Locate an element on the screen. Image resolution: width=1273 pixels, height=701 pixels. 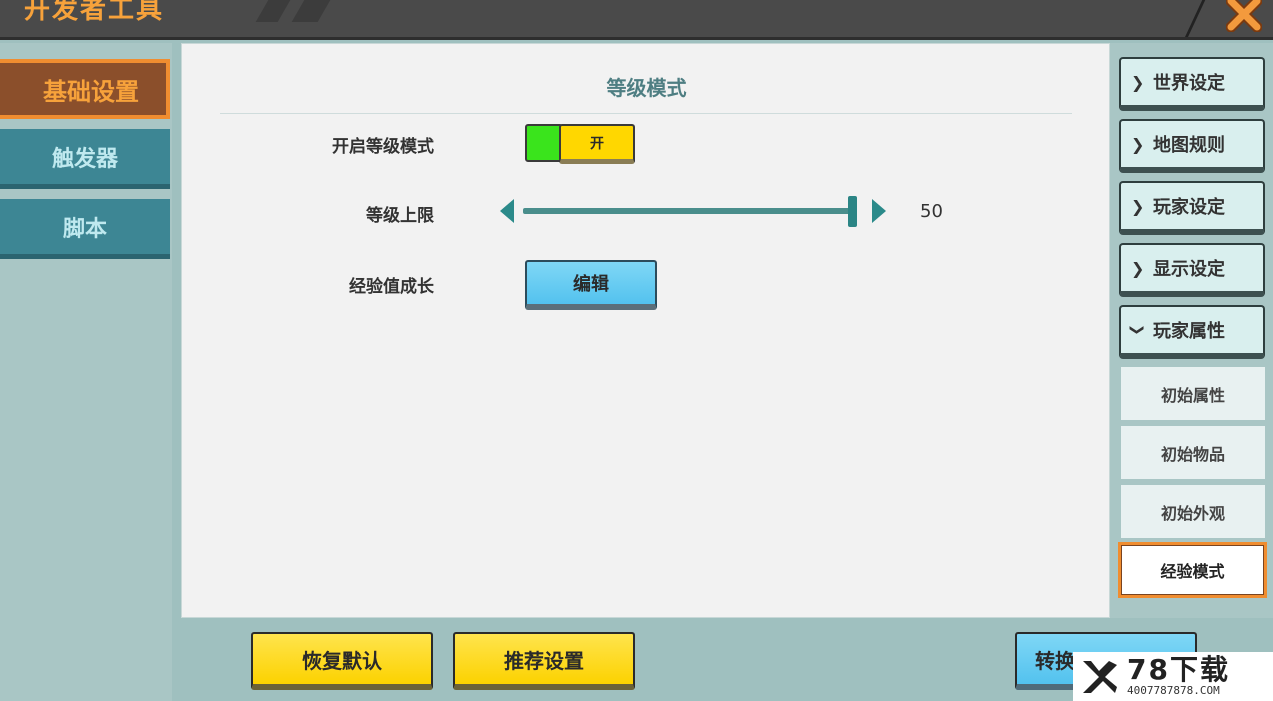
watermark: 78下载 4007787878.COM is located at coordinates (1173, 676).